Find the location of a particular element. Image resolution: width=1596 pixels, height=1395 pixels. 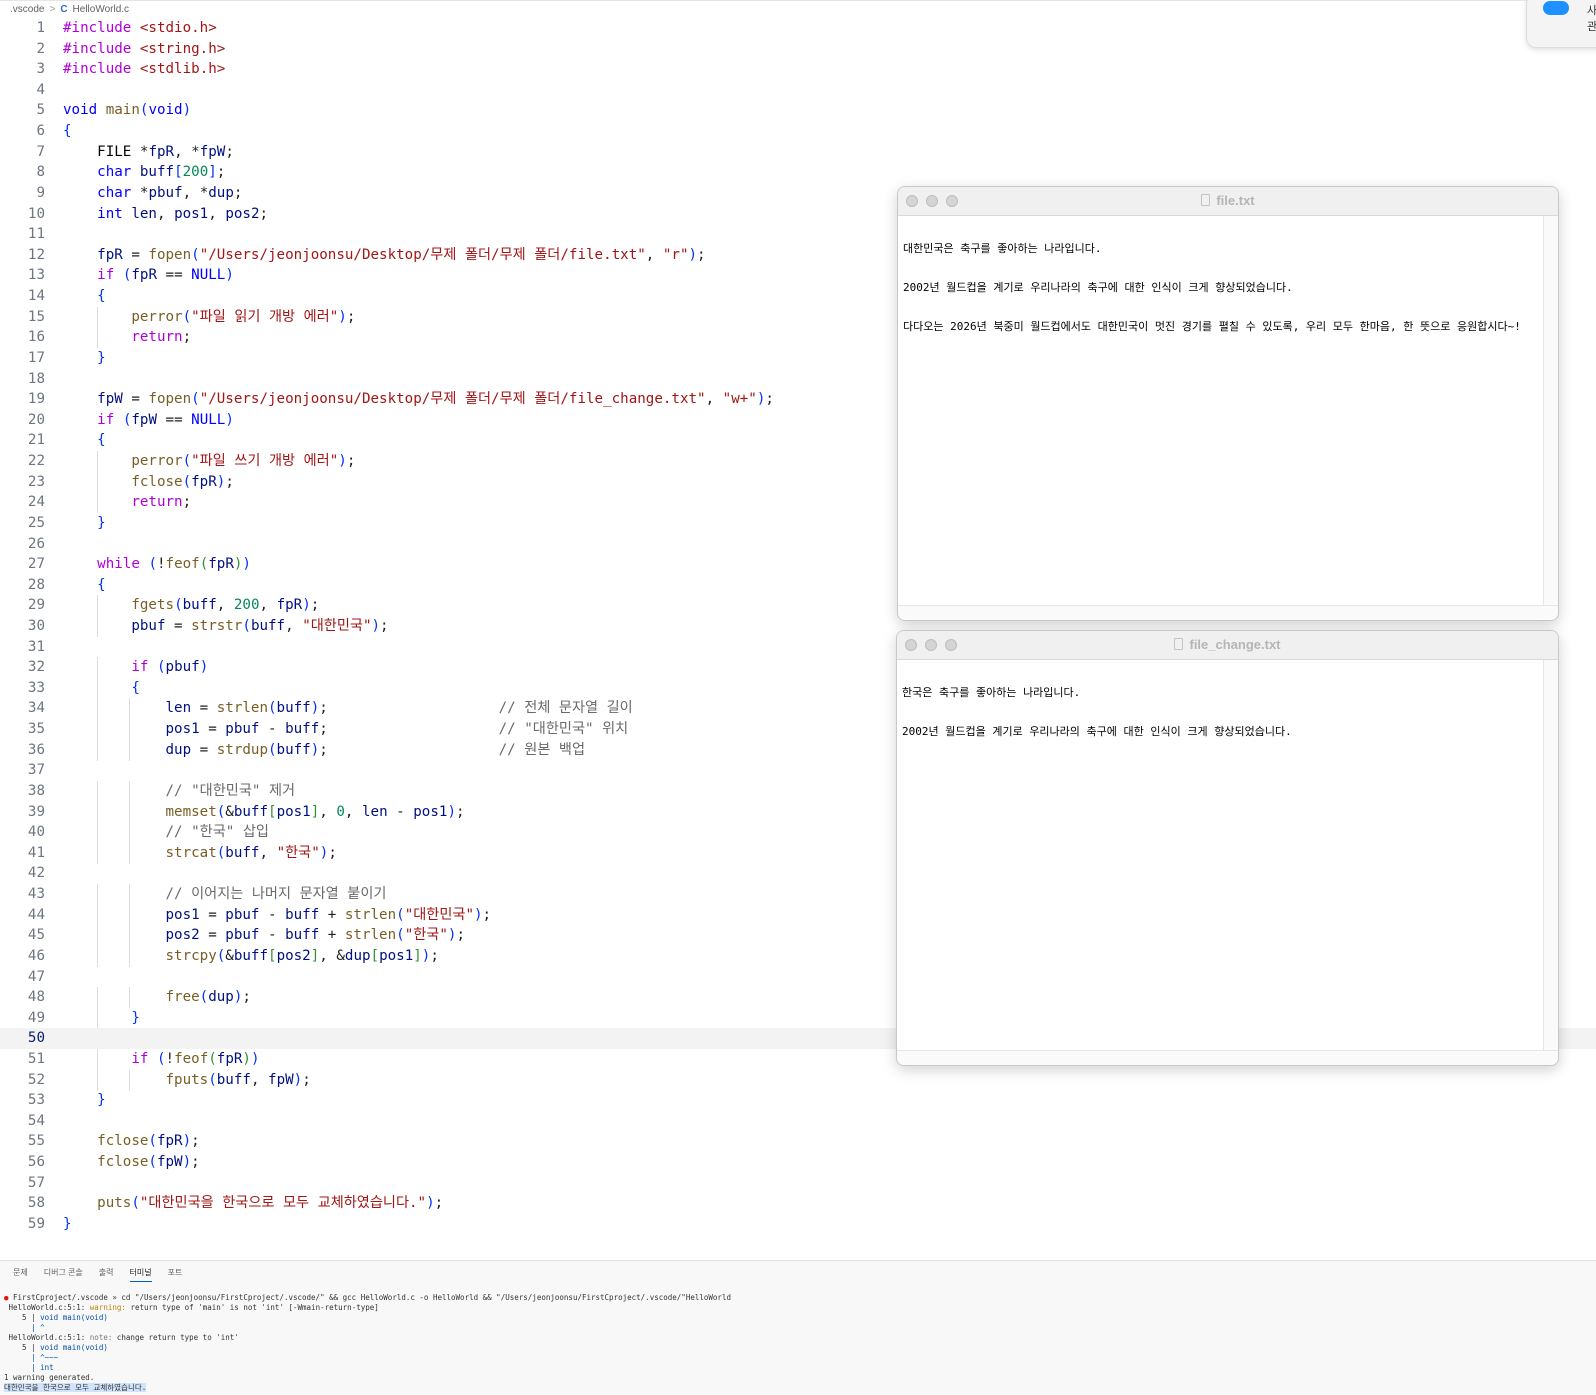

code-line: 56 fclose(fpW); is located at coordinates (798, 1162).